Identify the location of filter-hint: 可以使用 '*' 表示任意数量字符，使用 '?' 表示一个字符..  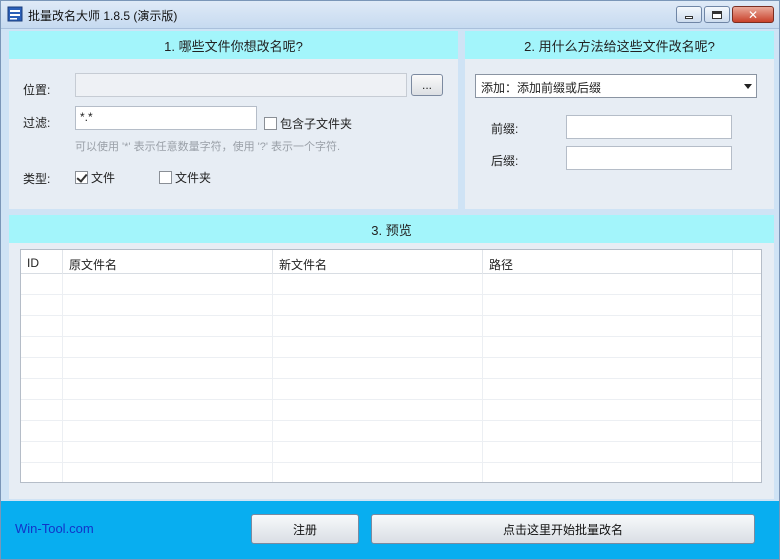
(208, 147).